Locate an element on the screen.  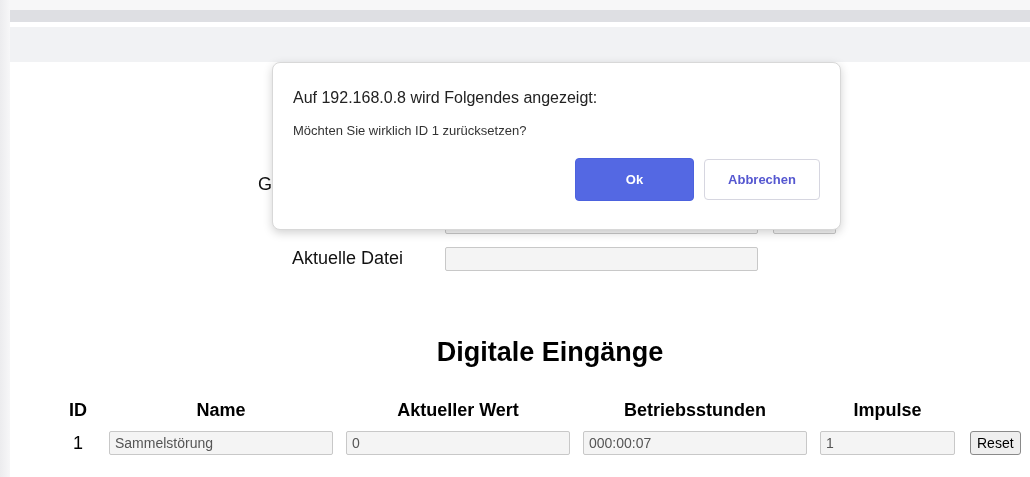
reset-button: Reset is located at coordinates (995, 443).